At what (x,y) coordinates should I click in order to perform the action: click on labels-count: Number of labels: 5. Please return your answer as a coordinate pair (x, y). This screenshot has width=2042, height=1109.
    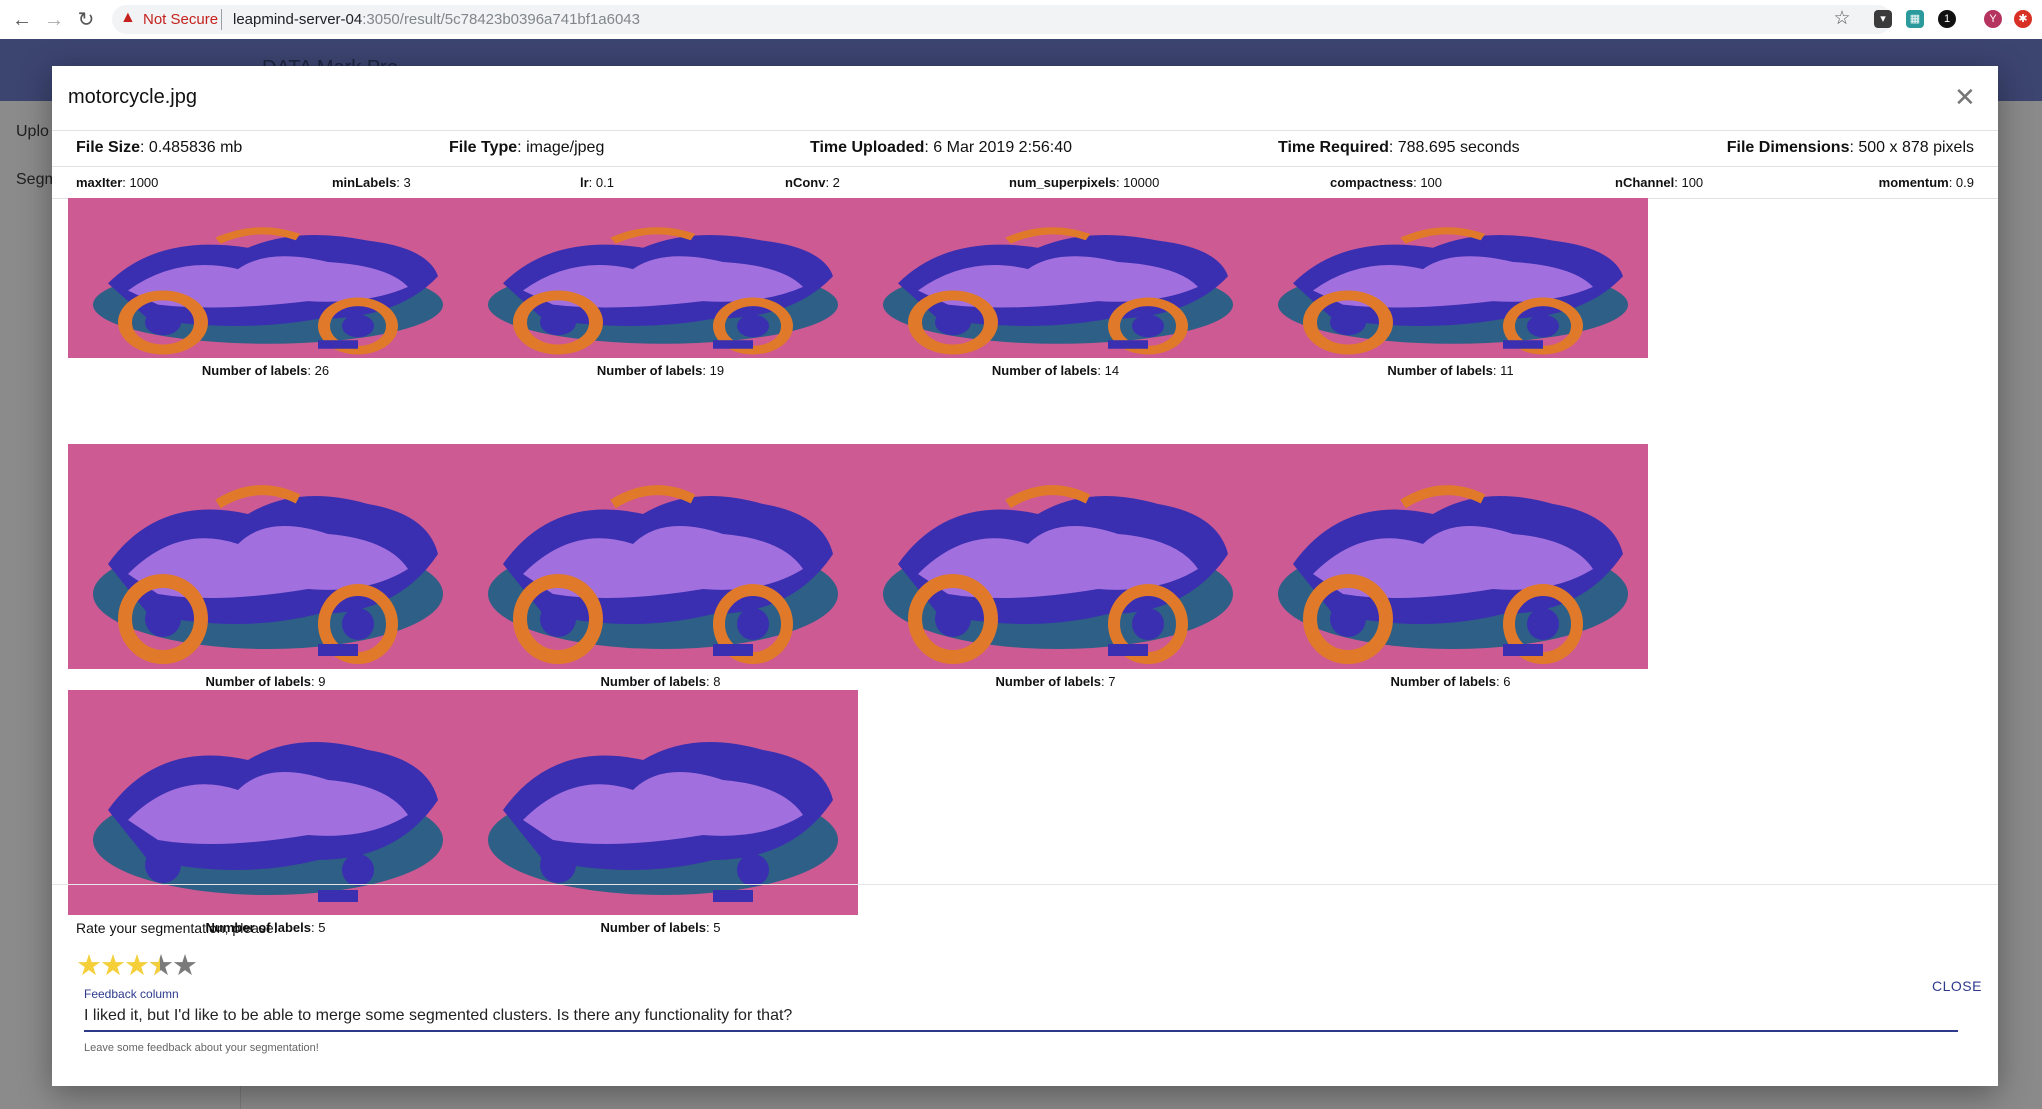
    Looking at the image, I should click on (660, 927).